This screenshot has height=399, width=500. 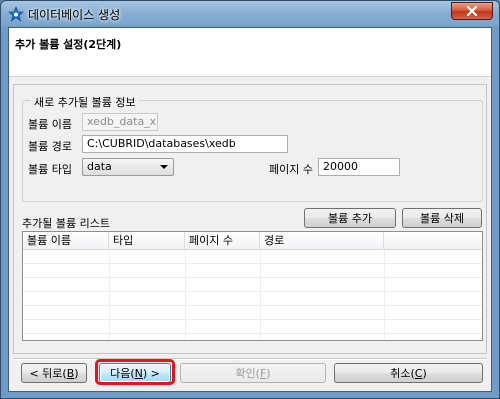 What do you see at coordinates (350, 218) in the screenshot?
I see `add-volume-button: 볼륨 추가` at bounding box center [350, 218].